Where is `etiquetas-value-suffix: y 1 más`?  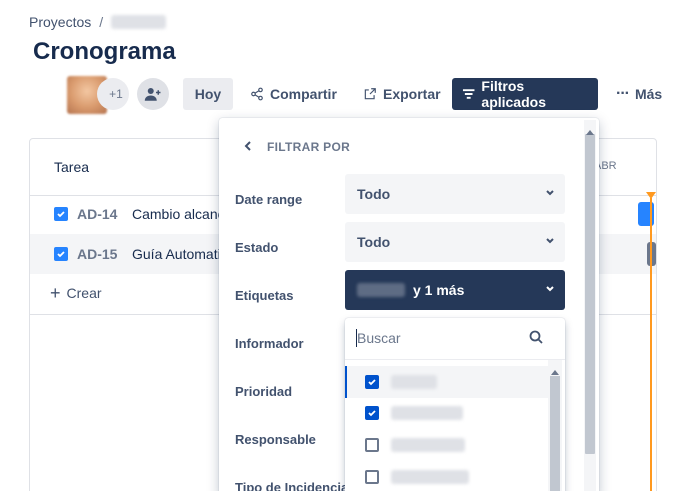
etiquetas-value-suffix: y 1 más is located at coordinates (439, 290).